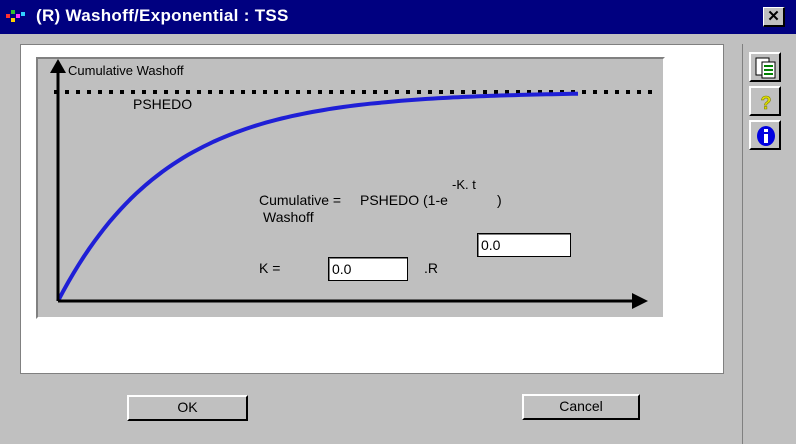 This screenshot has width=796, height=444. What do you see at coordinates (524, 245) in the screenshot?
I see `r-value-field` at bounding box center [524, 245].